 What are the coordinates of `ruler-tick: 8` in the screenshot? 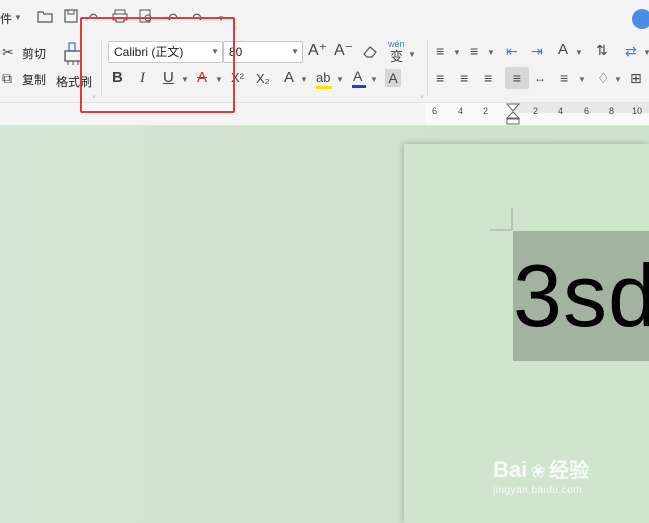 It's located at (612, 111).